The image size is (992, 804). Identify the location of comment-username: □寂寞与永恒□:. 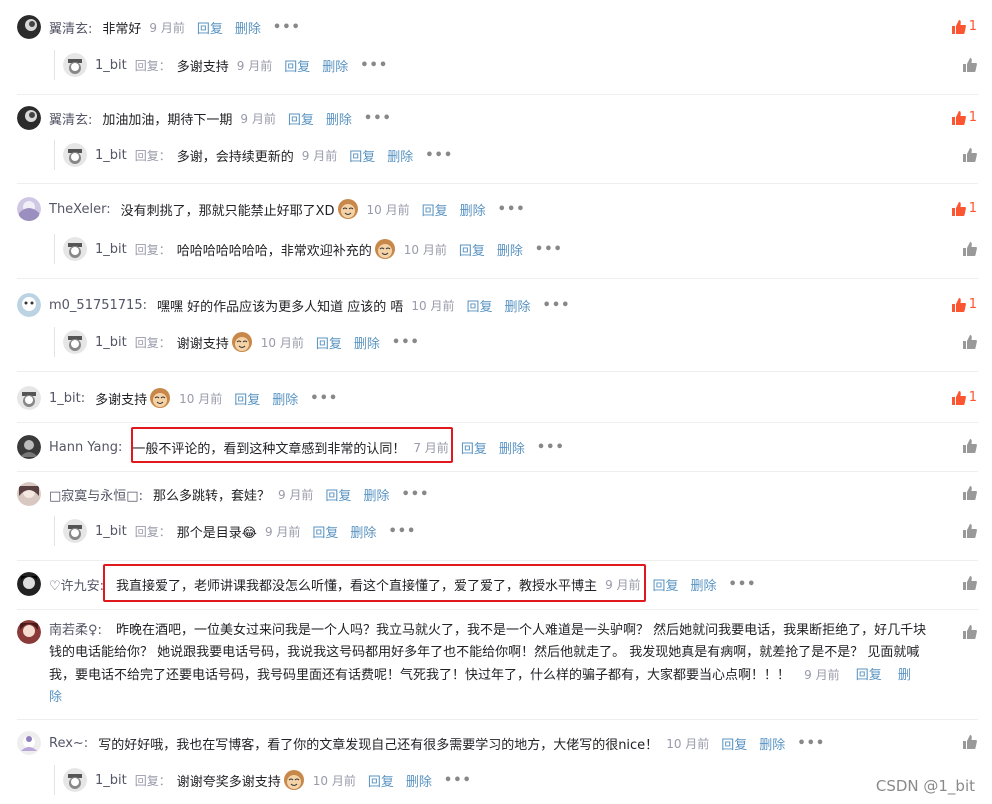
(96, 494).